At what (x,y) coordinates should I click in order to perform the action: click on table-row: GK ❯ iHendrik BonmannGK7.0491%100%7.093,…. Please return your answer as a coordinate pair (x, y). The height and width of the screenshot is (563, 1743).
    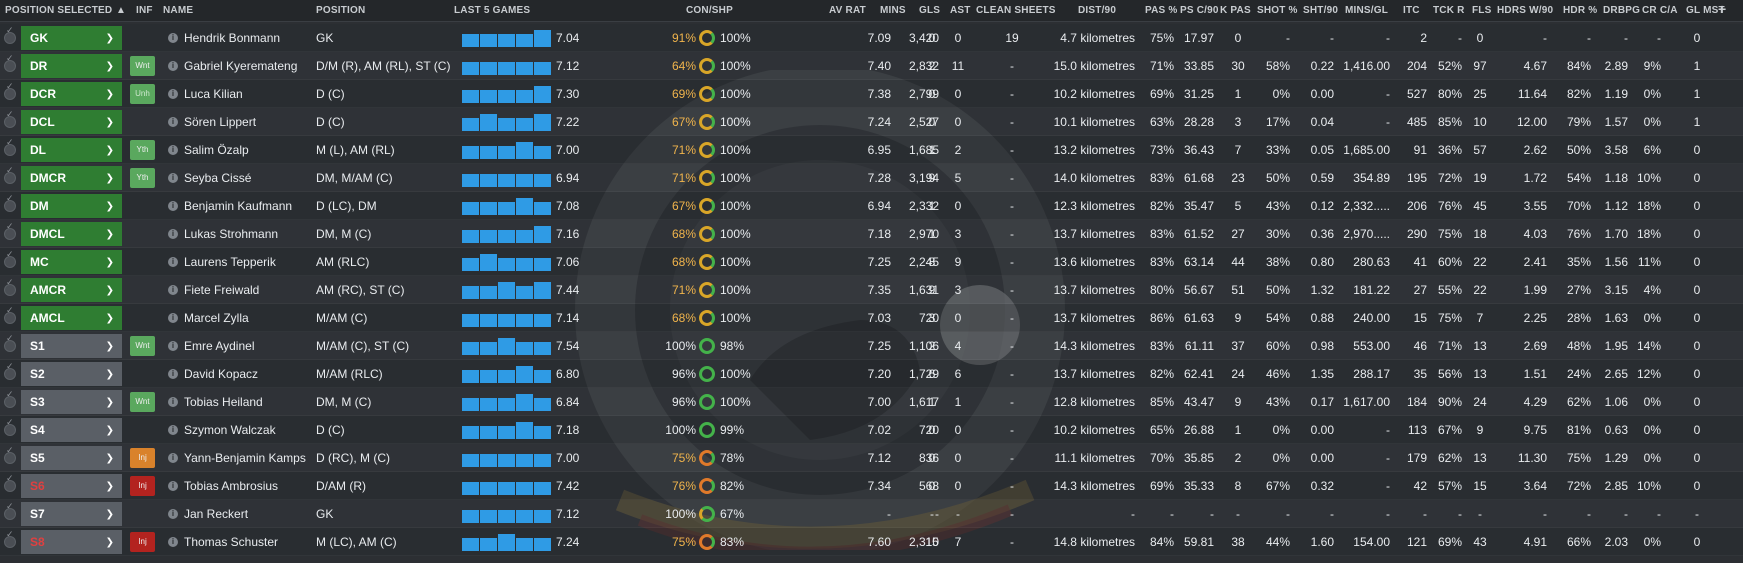
    Looking at the image, I should click on (871, 38).